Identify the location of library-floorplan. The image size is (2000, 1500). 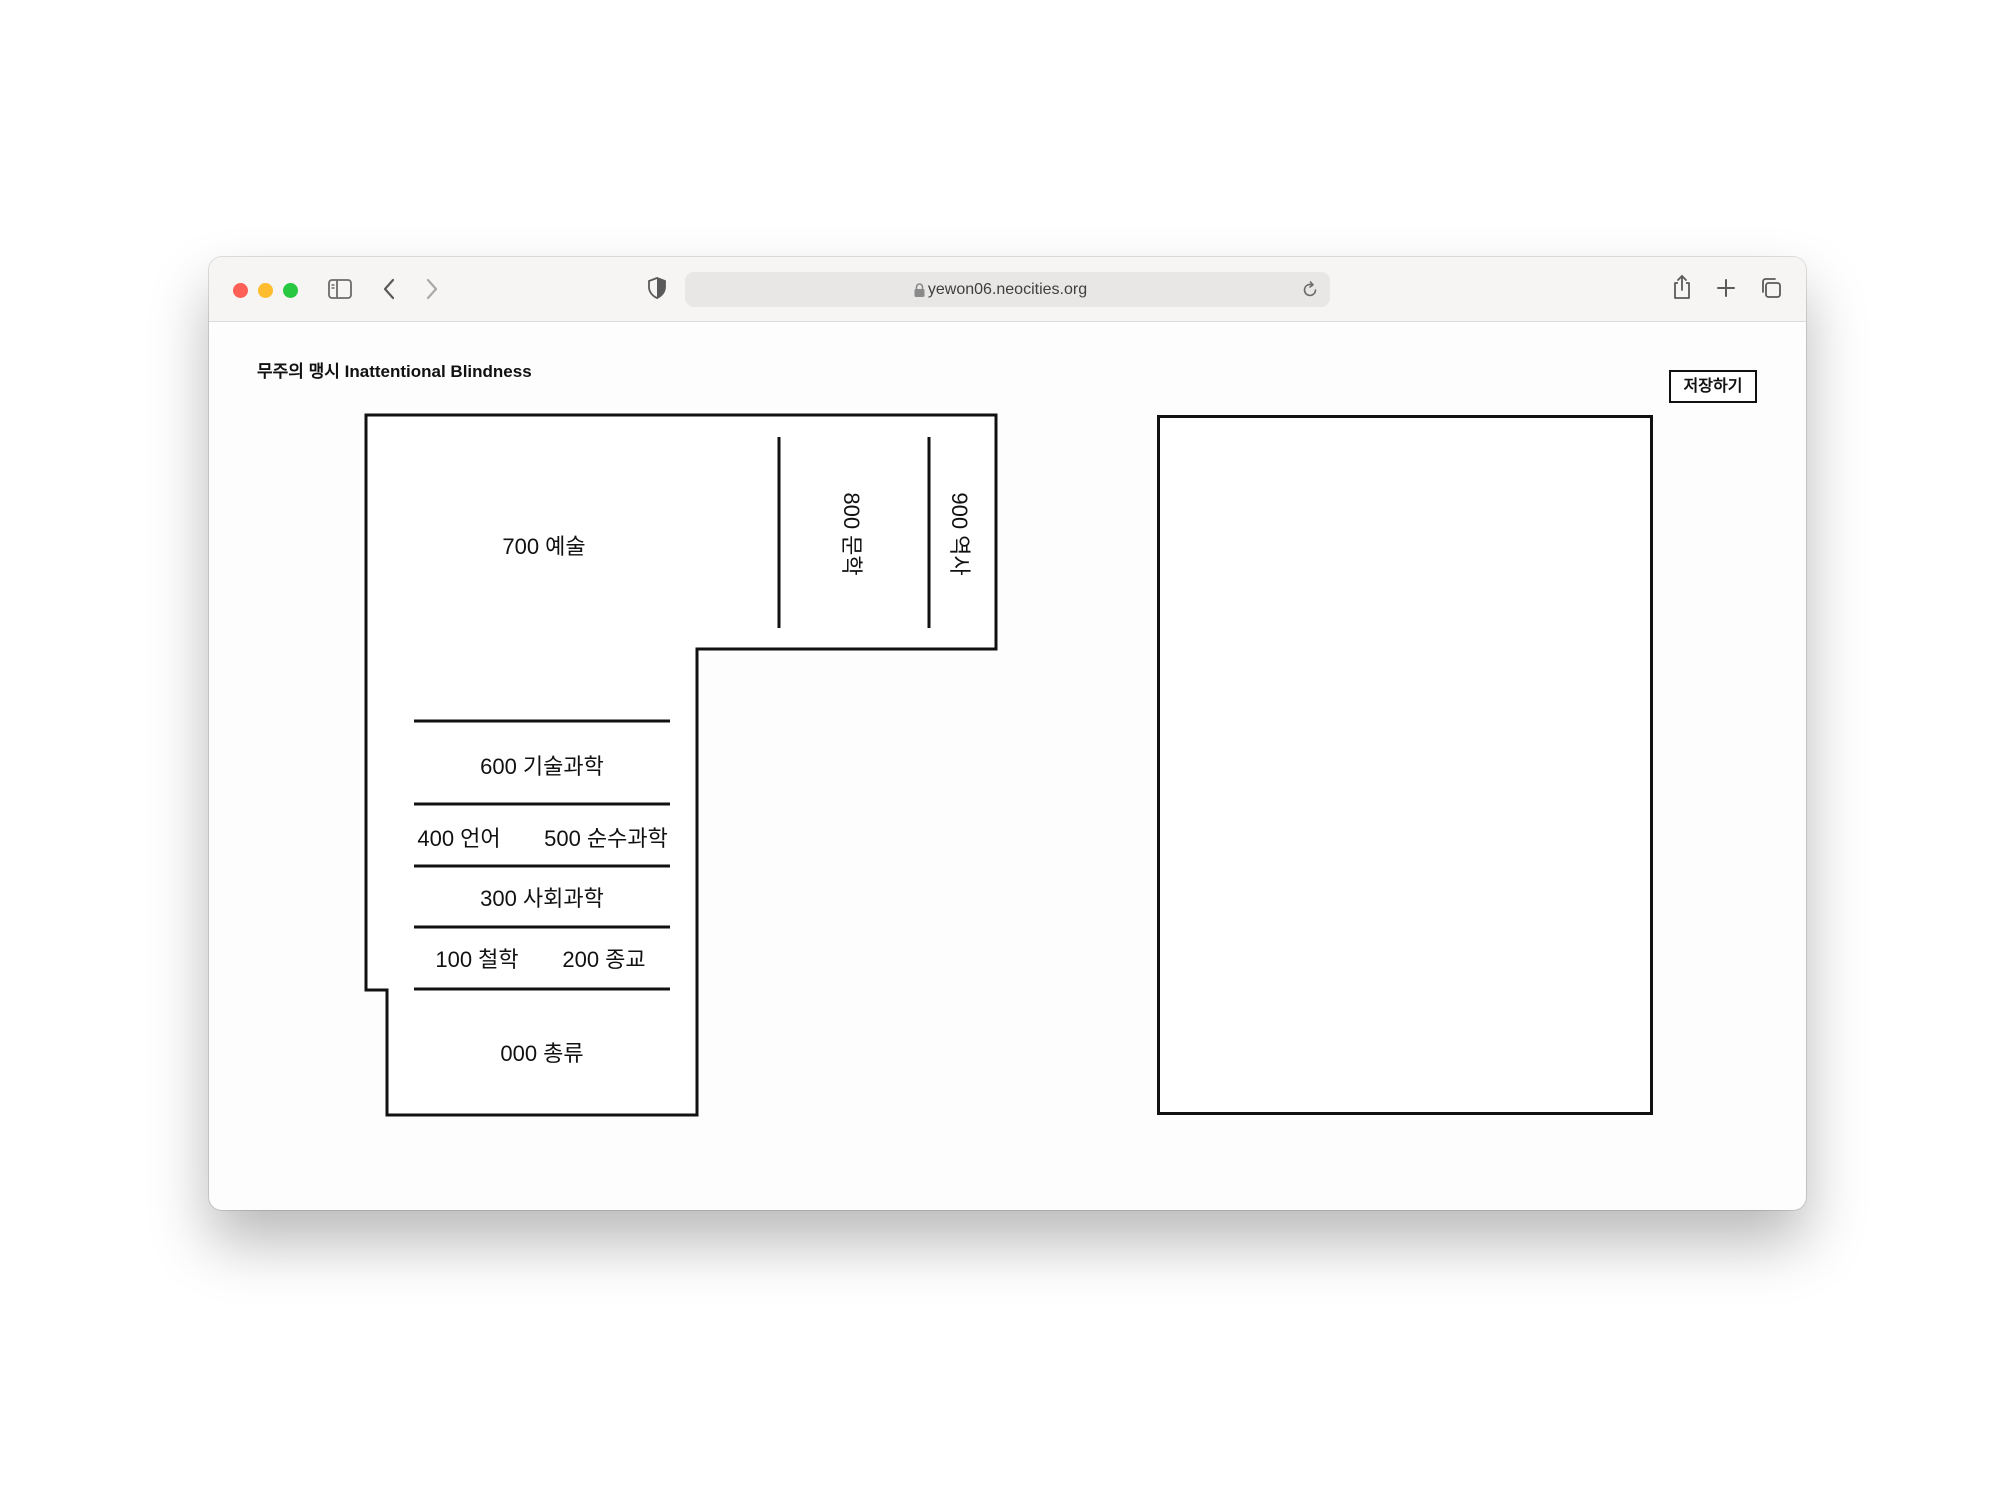
(681, 765).